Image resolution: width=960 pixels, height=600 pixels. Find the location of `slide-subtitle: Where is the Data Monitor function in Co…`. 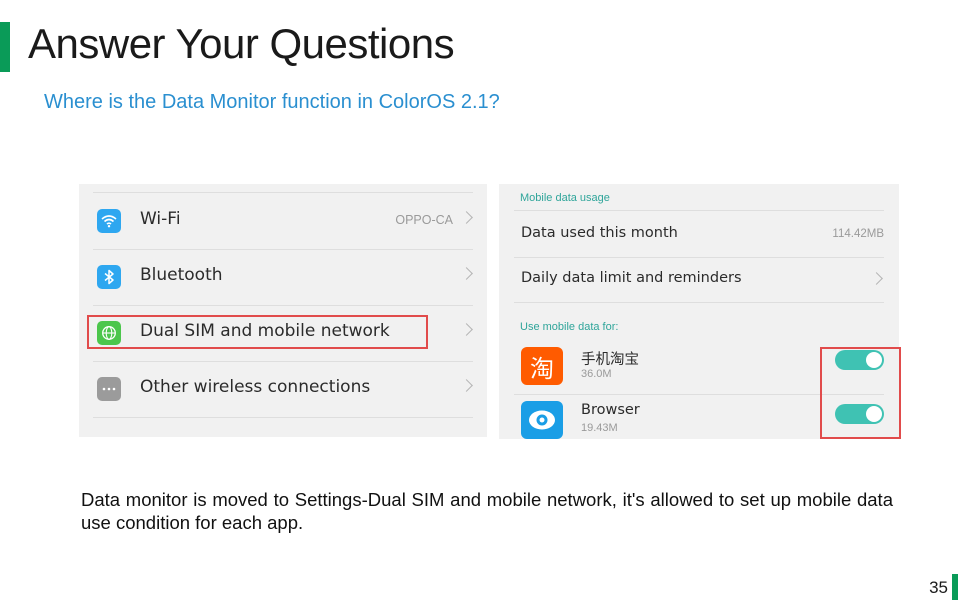

slide-subtitle: Where is the Data Monitor function in Co… is located at coordinates (272, 102).